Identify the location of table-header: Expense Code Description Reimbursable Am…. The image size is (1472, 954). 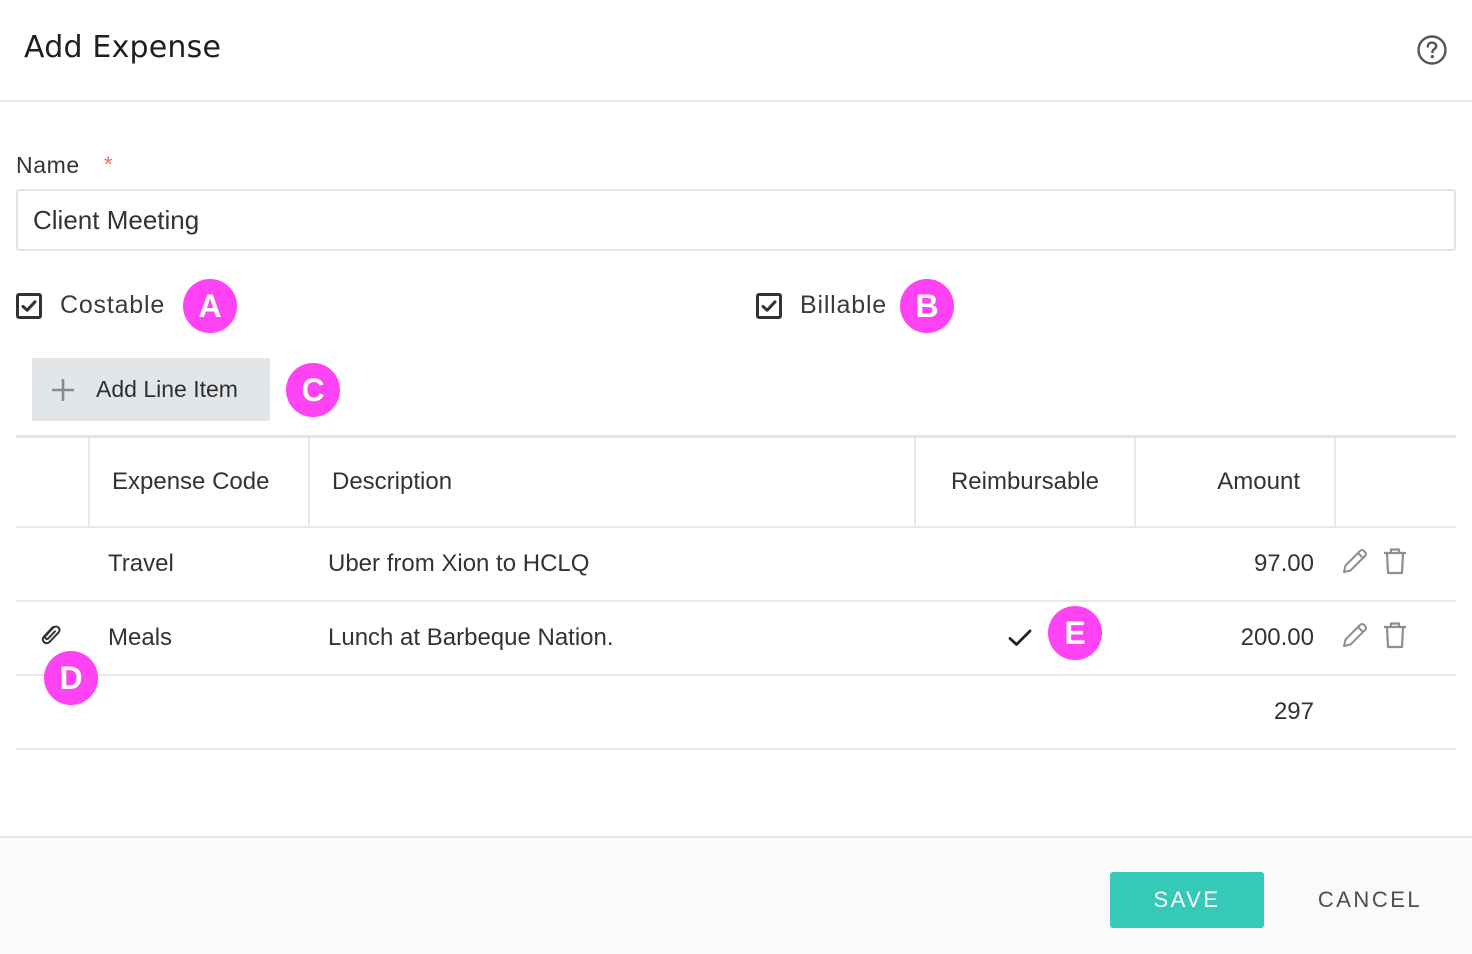
(736, 483).